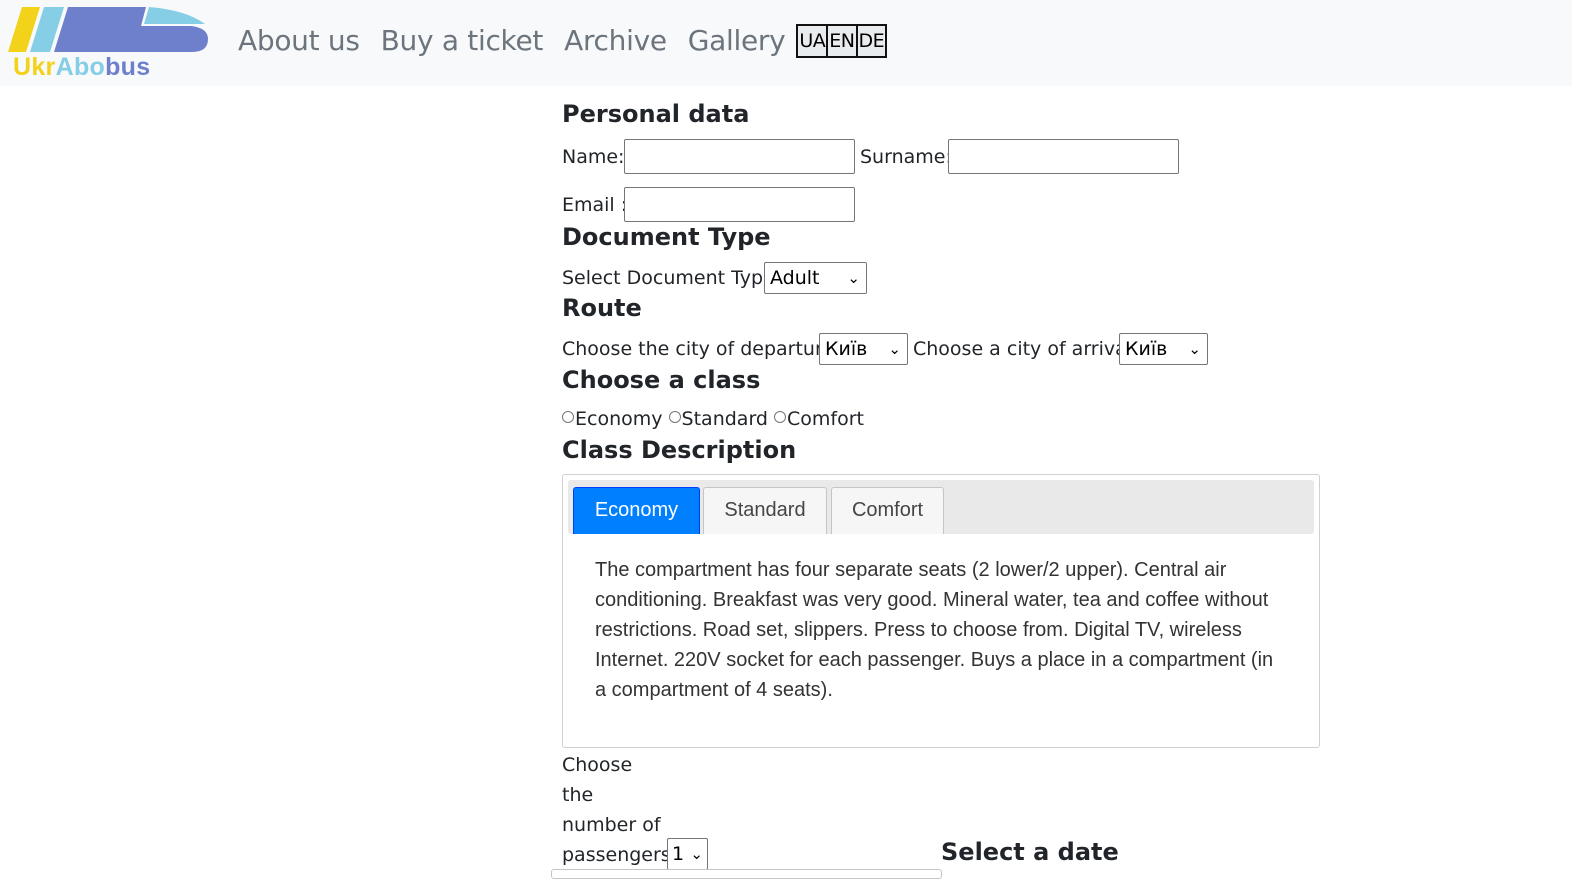  What do you see at coordinates (906, 157) in the screenshot?
I see `surname-label: Surname:` at bounding box center [906, 157].